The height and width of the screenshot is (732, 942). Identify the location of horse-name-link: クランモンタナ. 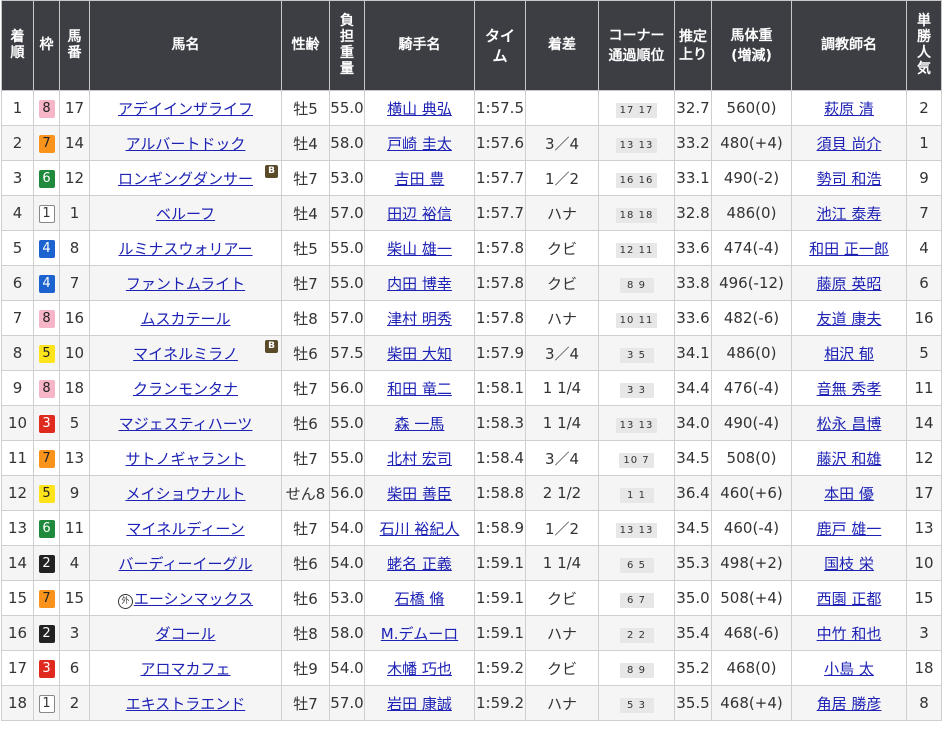
(185, 389).